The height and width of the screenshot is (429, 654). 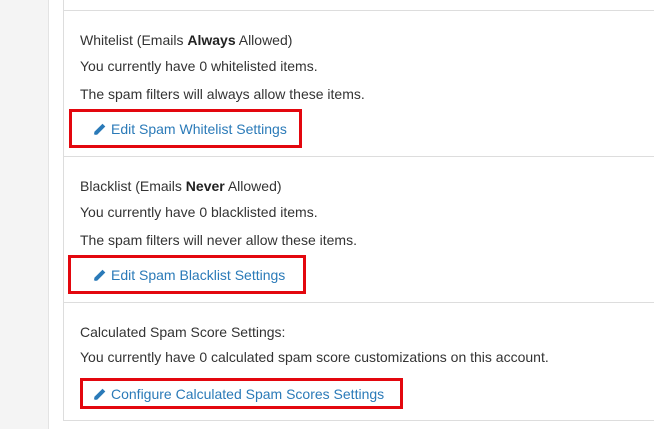 What do you see at coordinates (183, 332) in the screenshot?
I see `score-title: Calculated Spam Score Settings:` at bounding box center [183, 332].